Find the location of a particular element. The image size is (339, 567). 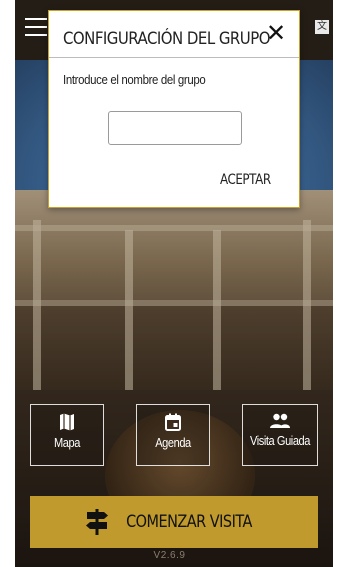

dialog-title: CONFIGURACIÓN DEL GRUPO is located at coordinates (166, 39).